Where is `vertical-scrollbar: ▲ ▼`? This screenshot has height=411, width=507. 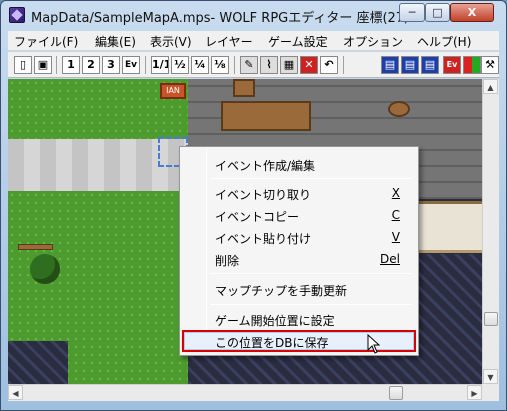
vertical-scrollbar: ▲ ▼ is located at coordinates (490, 231).